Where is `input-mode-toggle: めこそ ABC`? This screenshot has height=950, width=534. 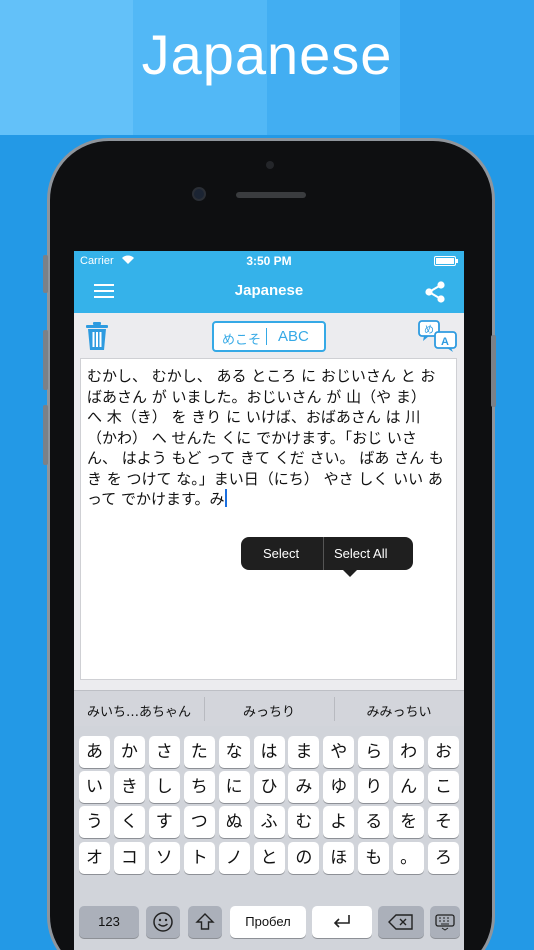 input-mode-toggle: めこそ ABC is located at coordinates (269, 336).